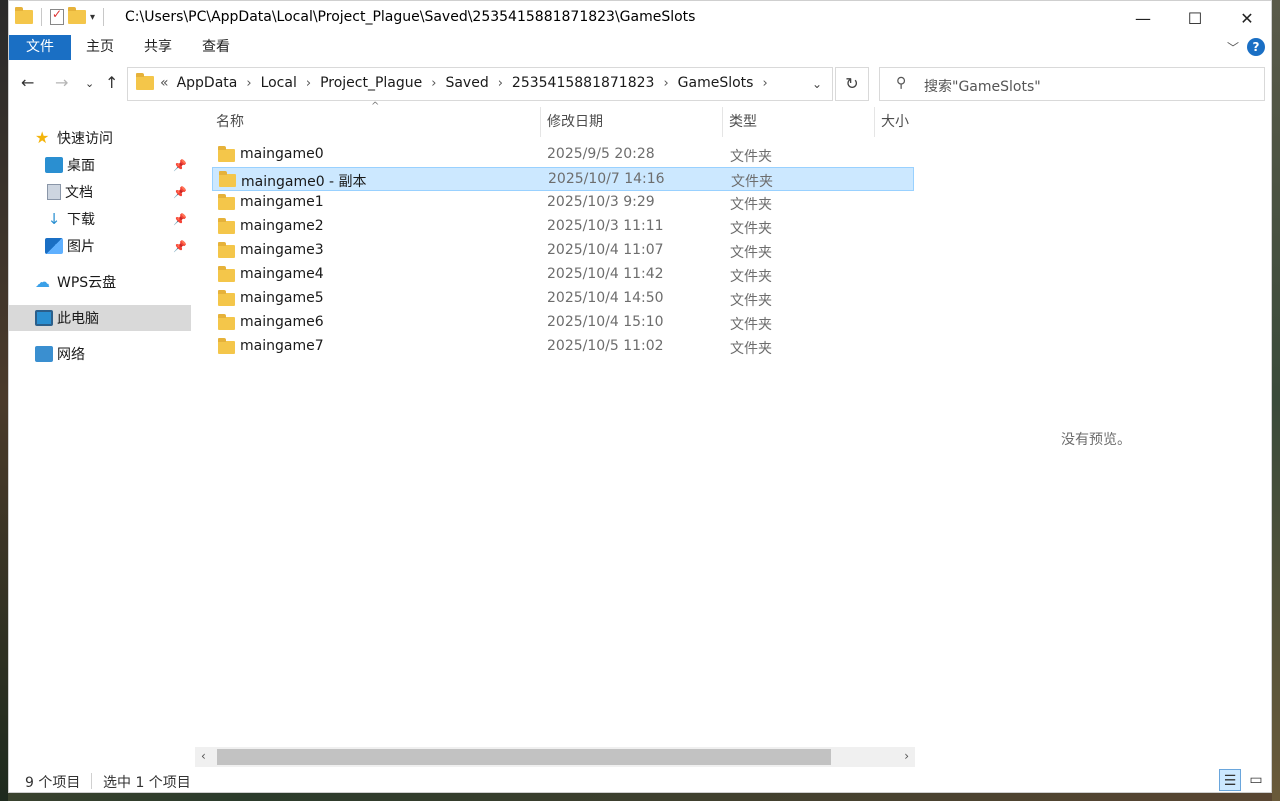 This screenshot has width=1280, height=801. Describe the element at coordinates (895, 122) in the screenshot. I see `column-header-size: 大小` at that location.